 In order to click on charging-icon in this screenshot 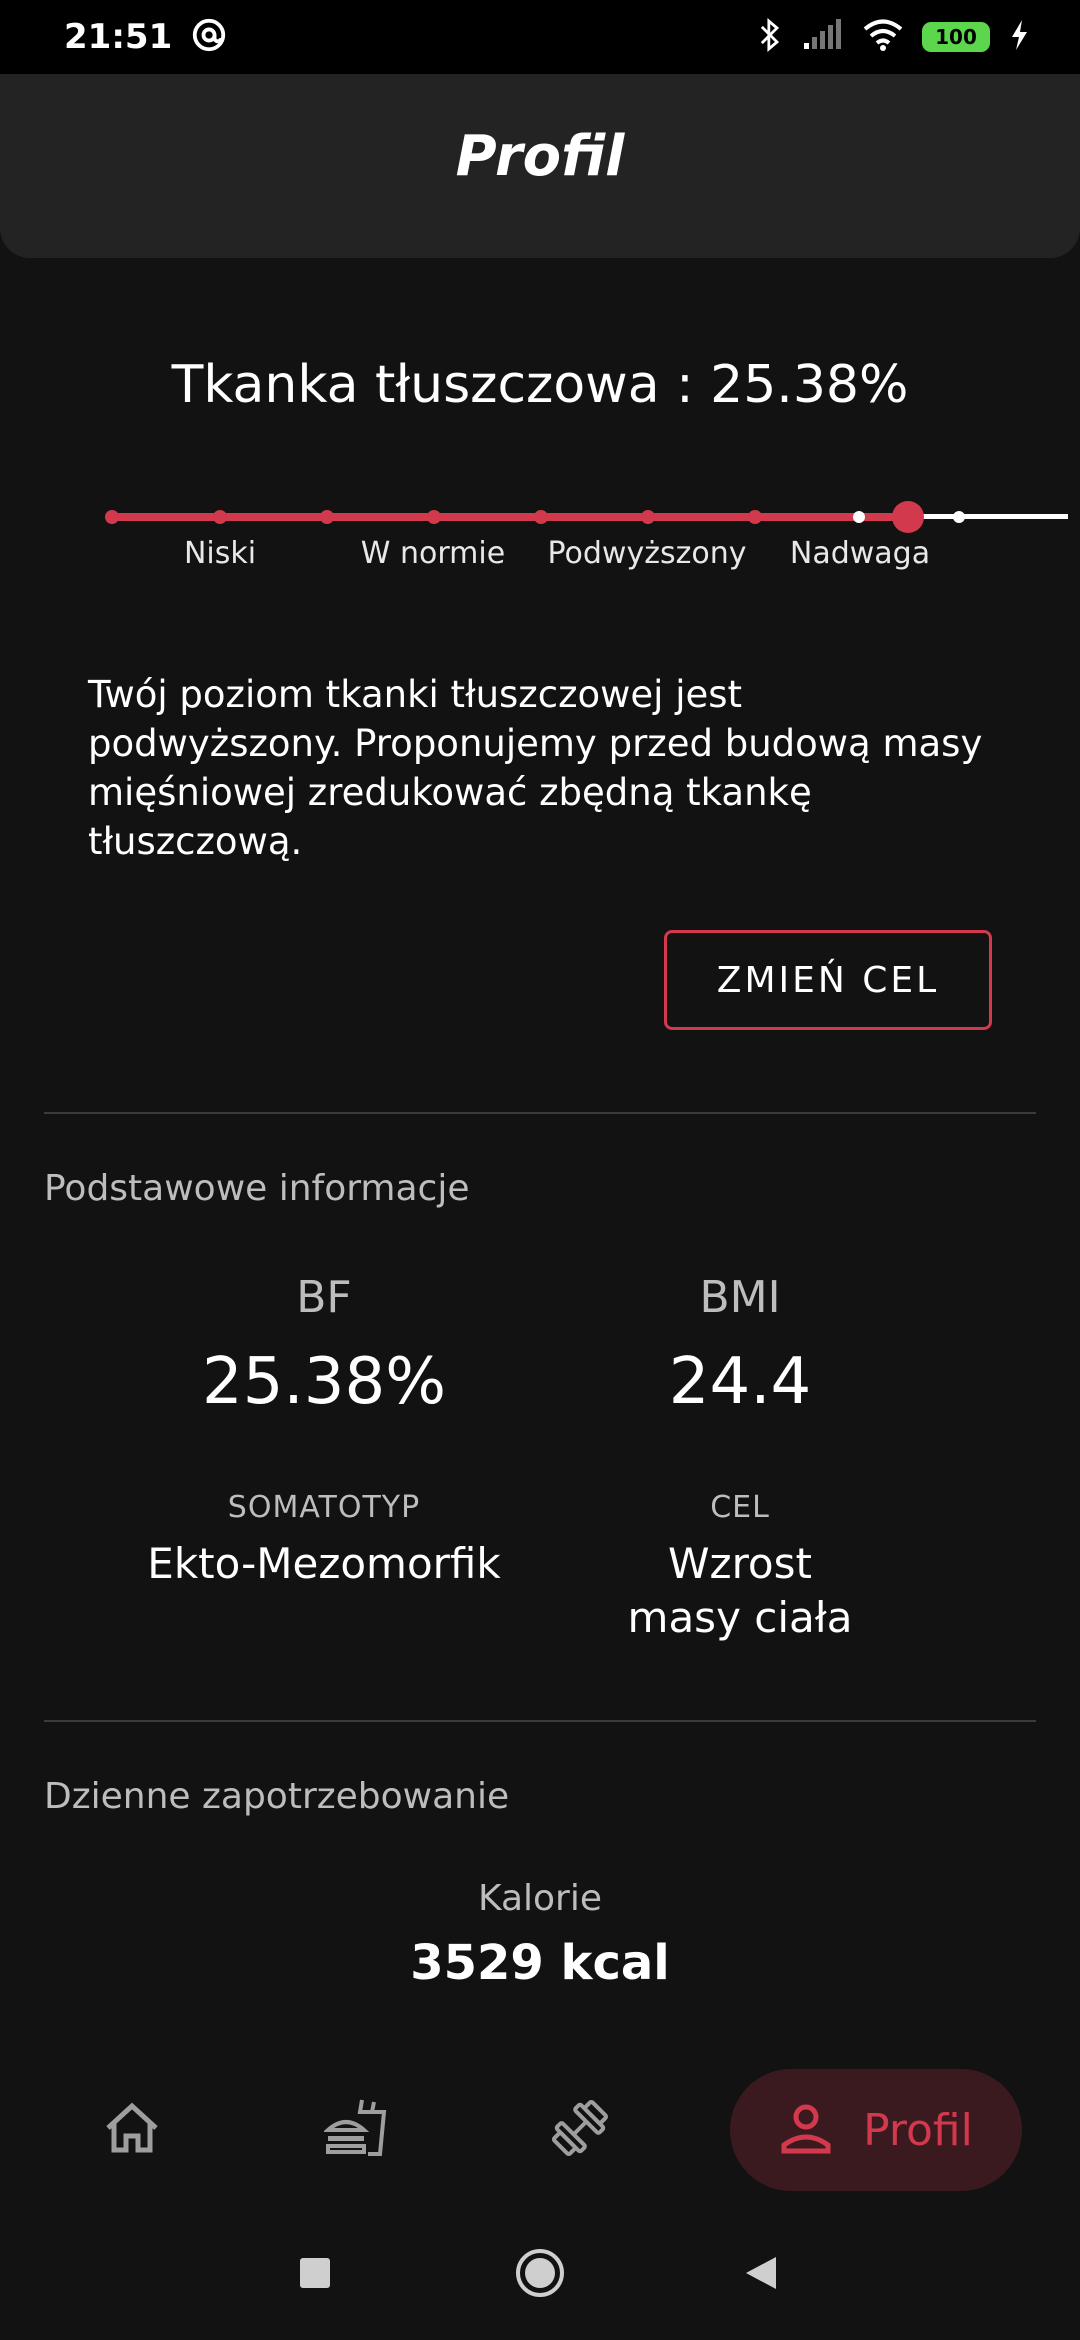, I will do `click(1019, 37)`.